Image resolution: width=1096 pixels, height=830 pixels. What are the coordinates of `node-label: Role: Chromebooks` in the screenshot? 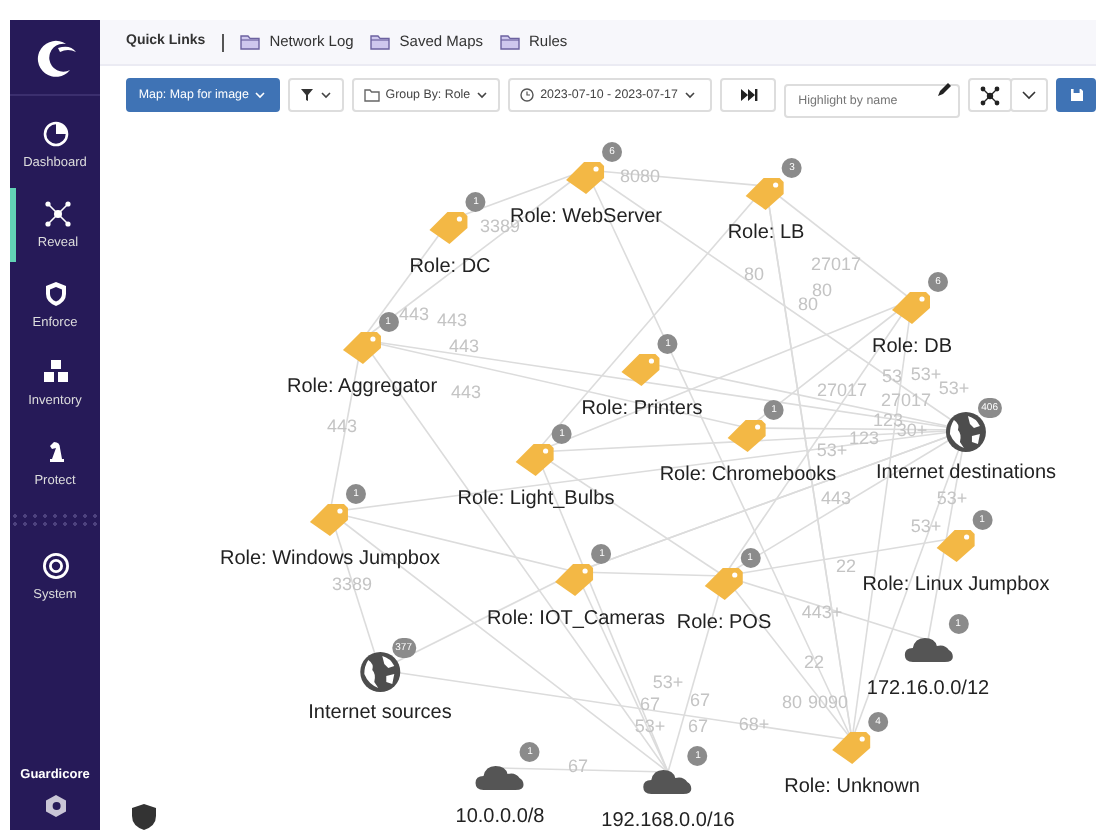 It's located at (748, 476).